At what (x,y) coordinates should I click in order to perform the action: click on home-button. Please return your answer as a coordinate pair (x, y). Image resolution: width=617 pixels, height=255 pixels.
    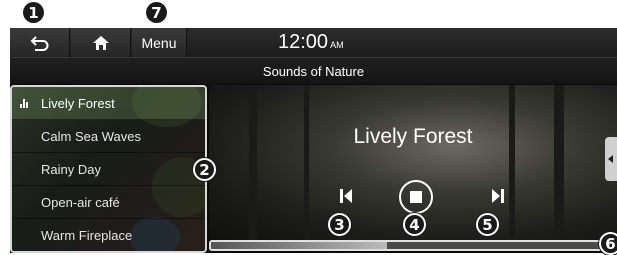
    Looking at the image, I should click on (101, 42).